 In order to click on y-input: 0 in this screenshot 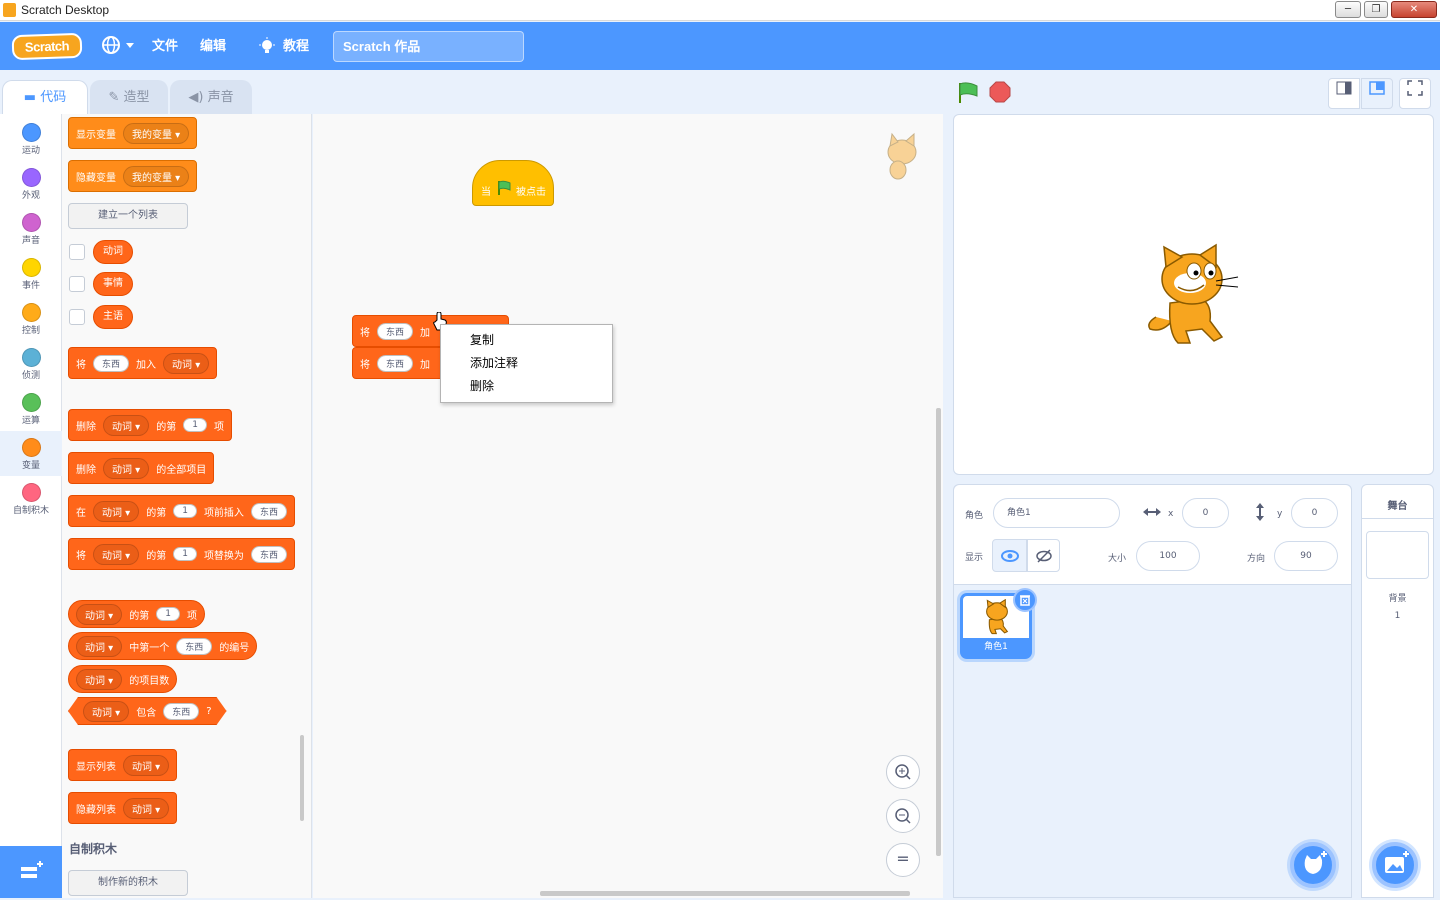, I will do `click(1314, 513)`.